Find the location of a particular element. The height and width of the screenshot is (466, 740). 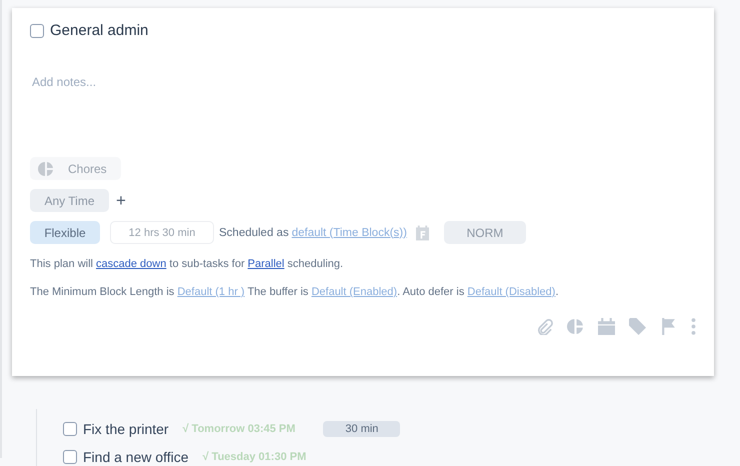

flag-icon is located at coordinates (668, 326).